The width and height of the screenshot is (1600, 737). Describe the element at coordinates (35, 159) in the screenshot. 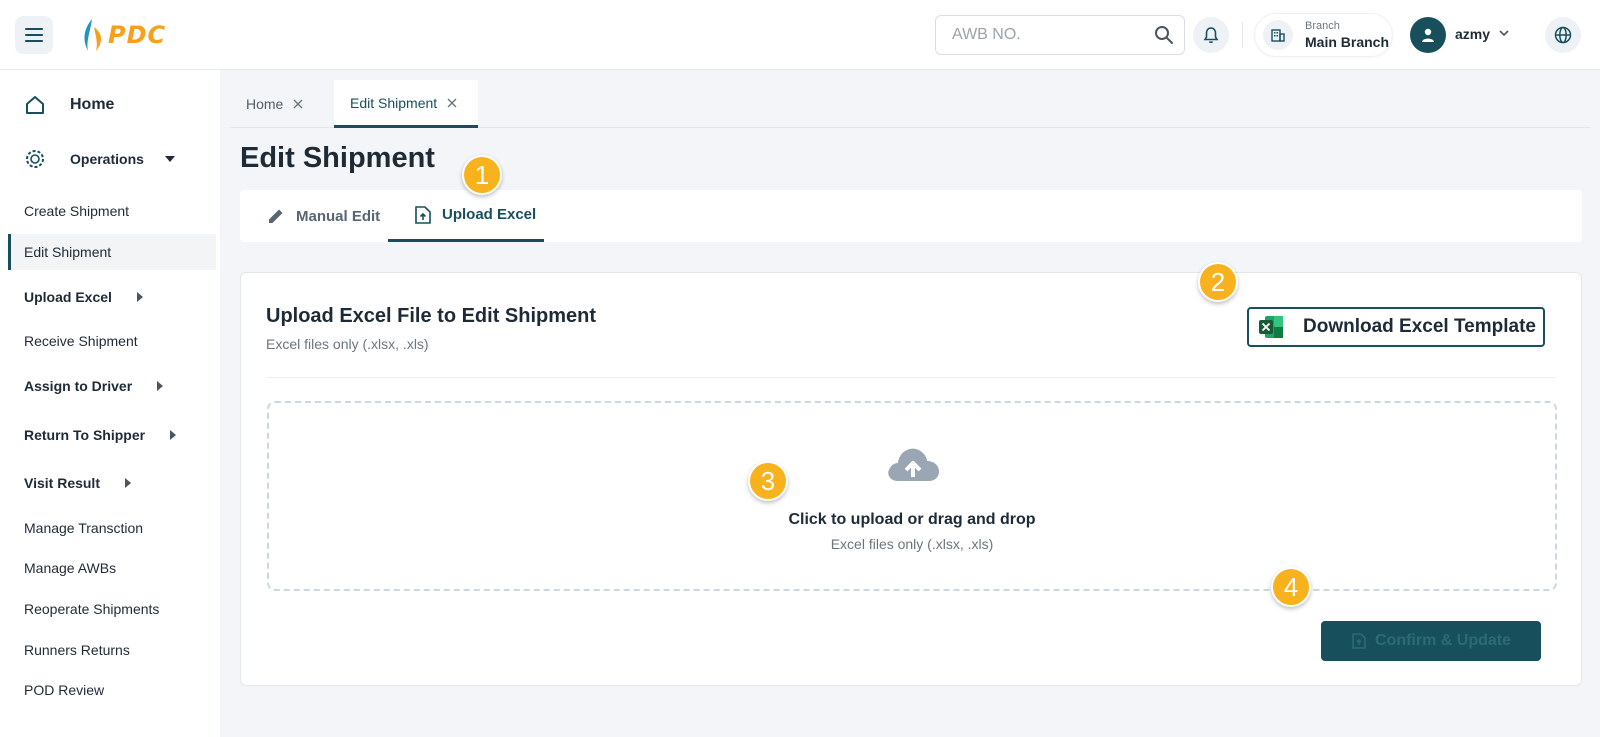

I see `operations-gear-icon` at that location.